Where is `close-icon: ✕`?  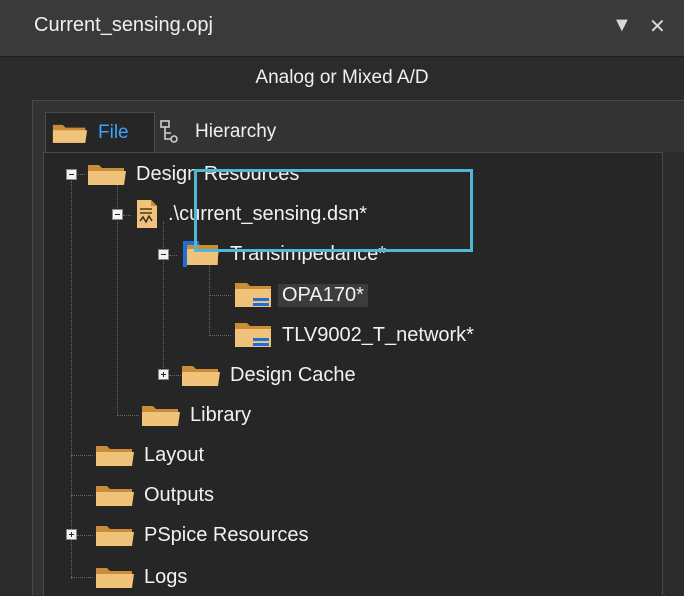
close-icon: ✕ is located at coordinates (657, 26).